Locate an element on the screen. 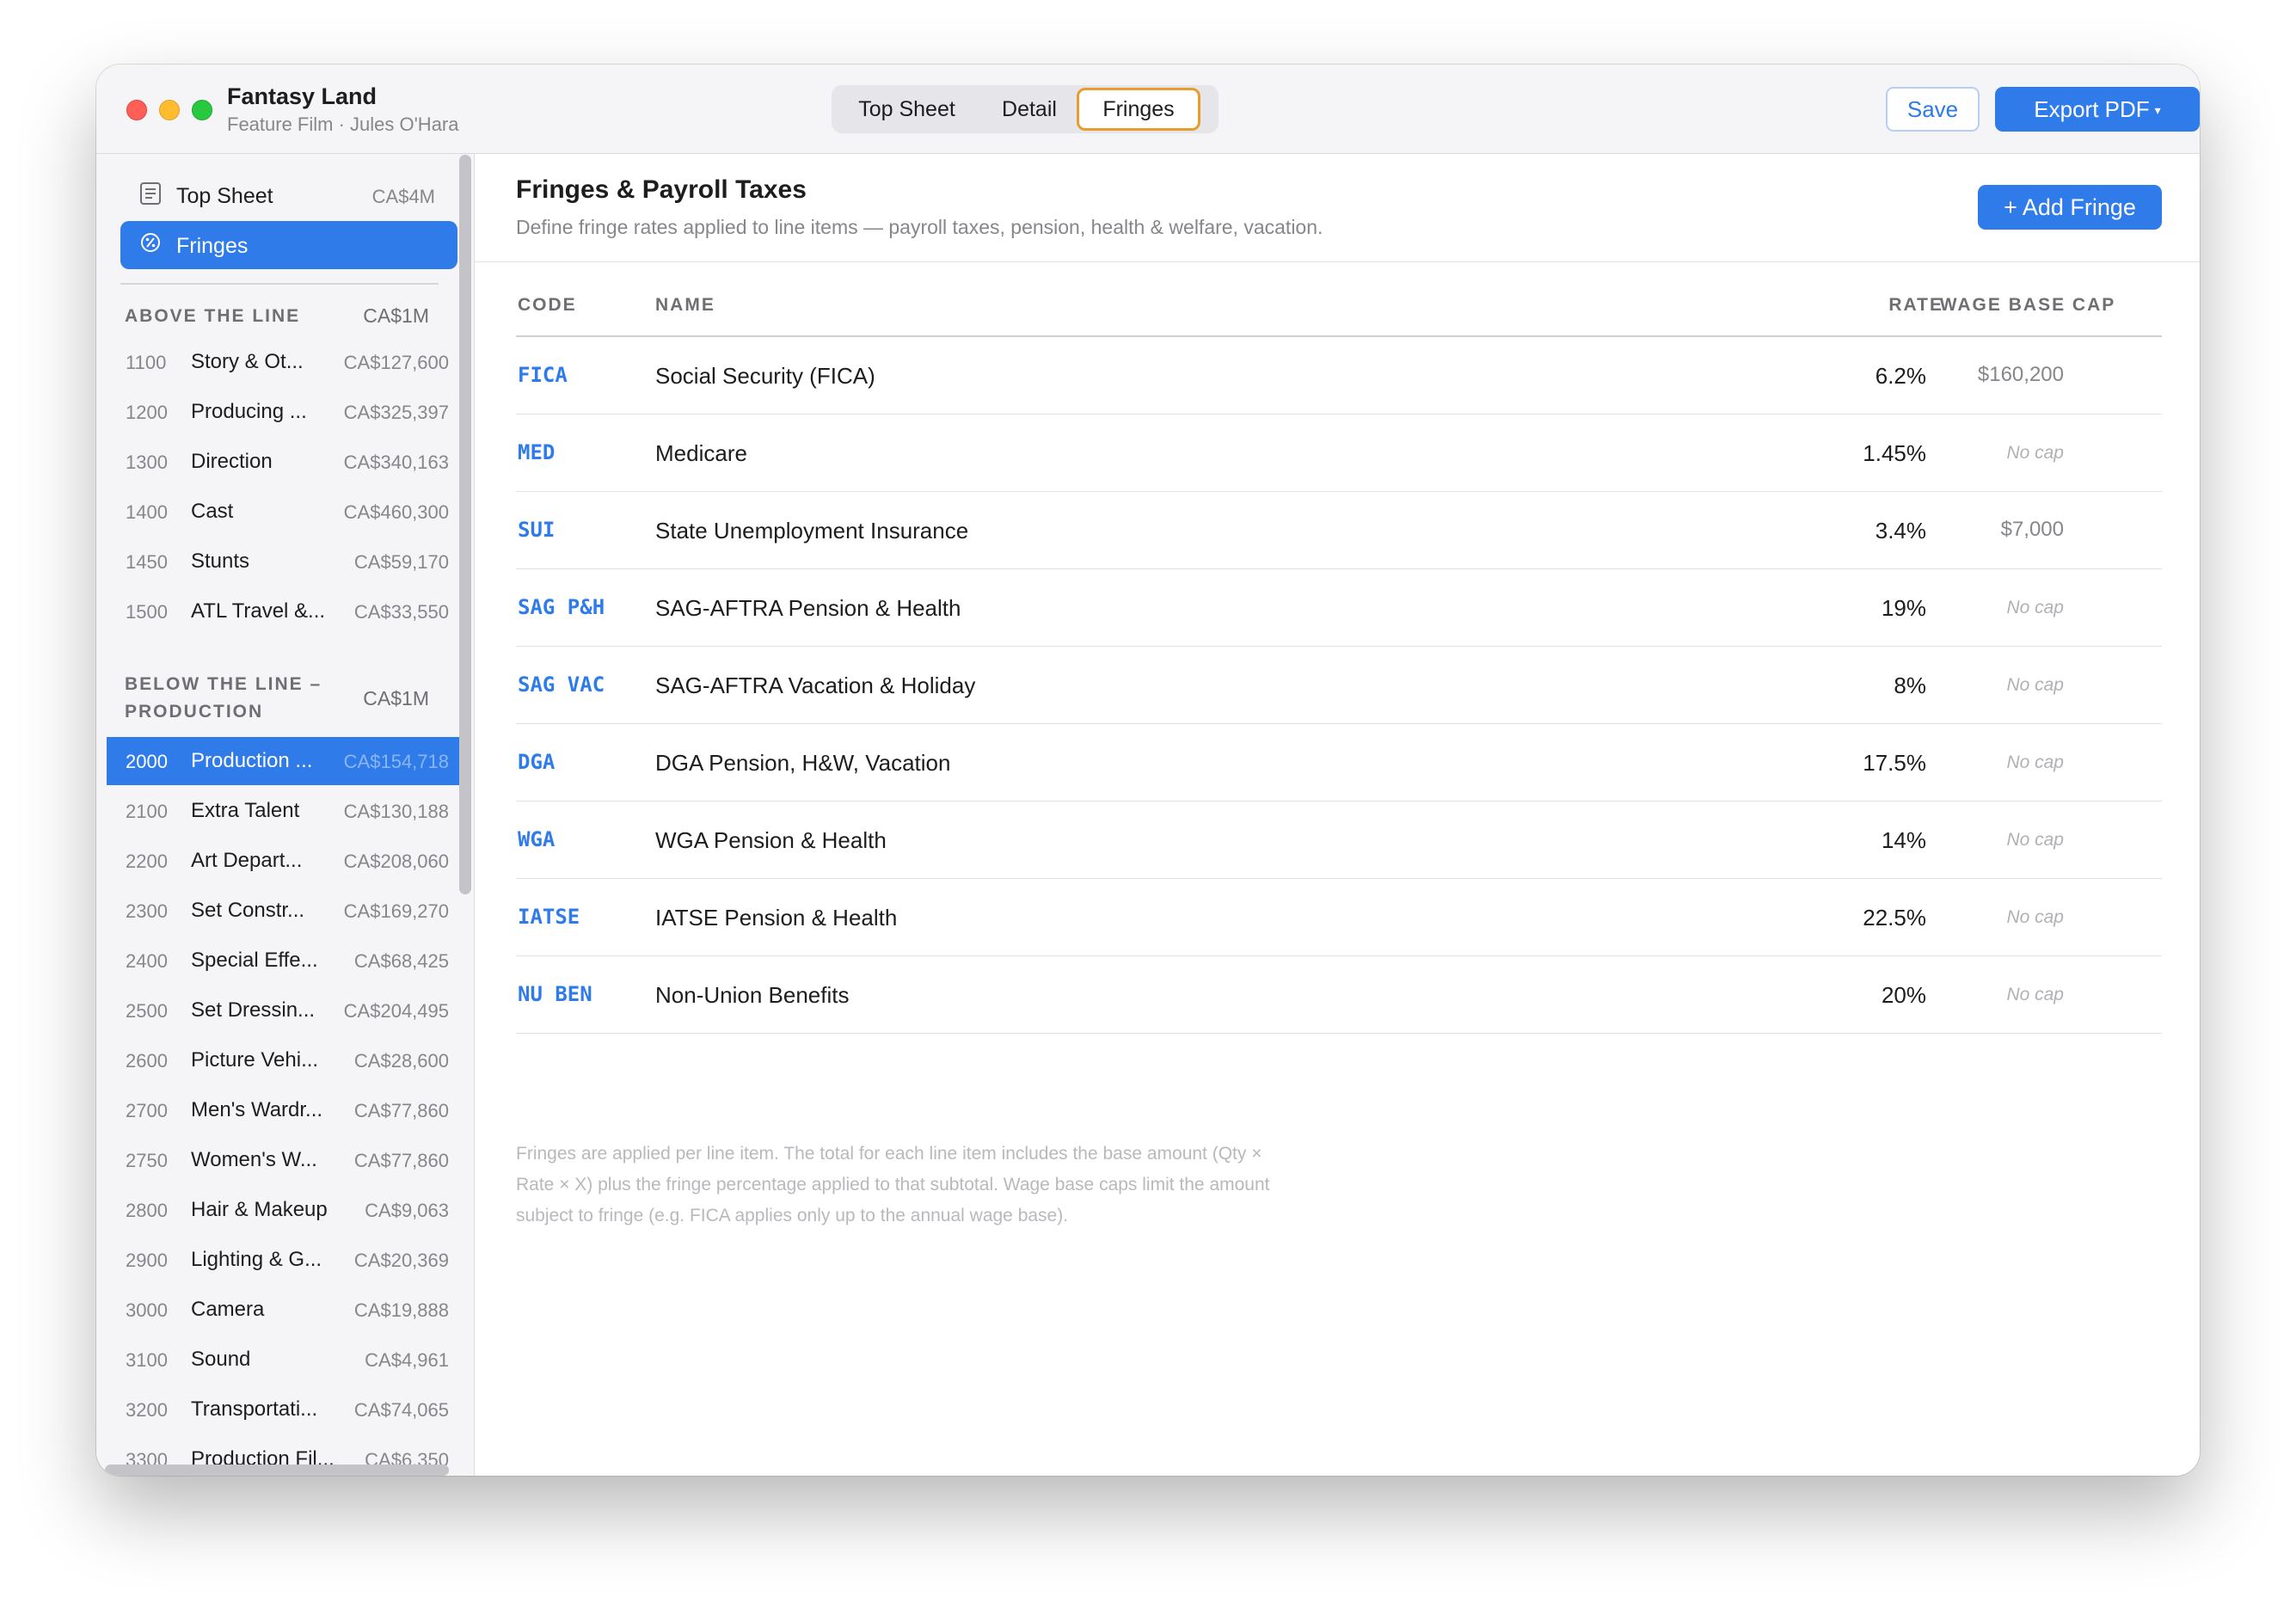 This screenshot has height=1603, width=2296. sidebar-account-row: 3100 Sound CA$4,961 is located at coordinates (283, 1360).